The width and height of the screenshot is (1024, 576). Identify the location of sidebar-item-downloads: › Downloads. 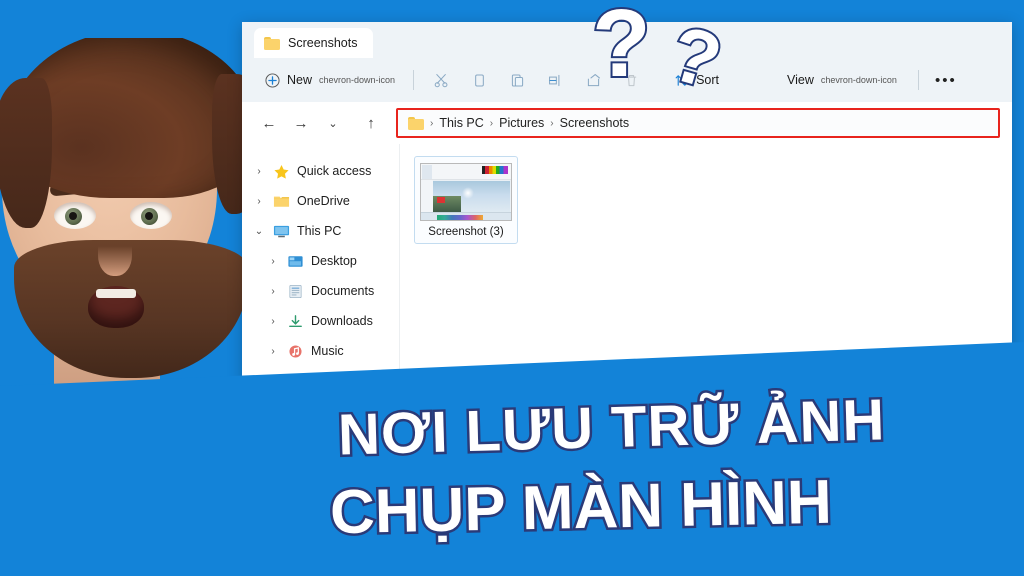
(320, 321).